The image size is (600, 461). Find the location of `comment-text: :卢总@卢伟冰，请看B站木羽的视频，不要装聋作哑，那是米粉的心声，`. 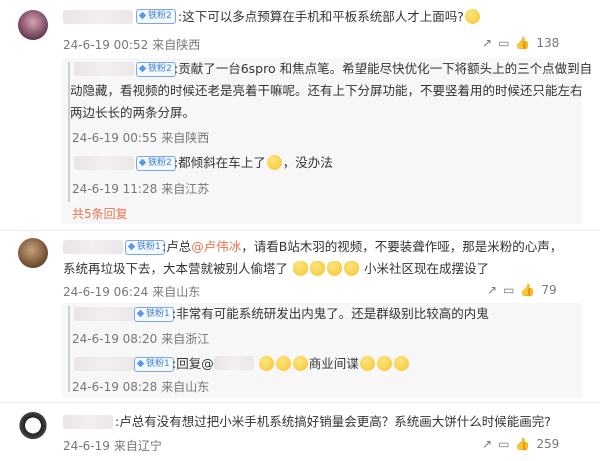

comment-text: :卢总@卢伟冰，请看B站木羽的视频，不要装聋作哑，那是米粉的心声， is located at coordinates (362, 246).